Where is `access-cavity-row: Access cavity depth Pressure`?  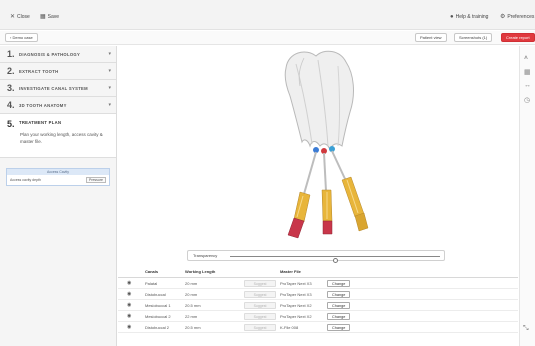
access-cavity-row: Access cavity depth Pressure is located at coordinates (58, 180).